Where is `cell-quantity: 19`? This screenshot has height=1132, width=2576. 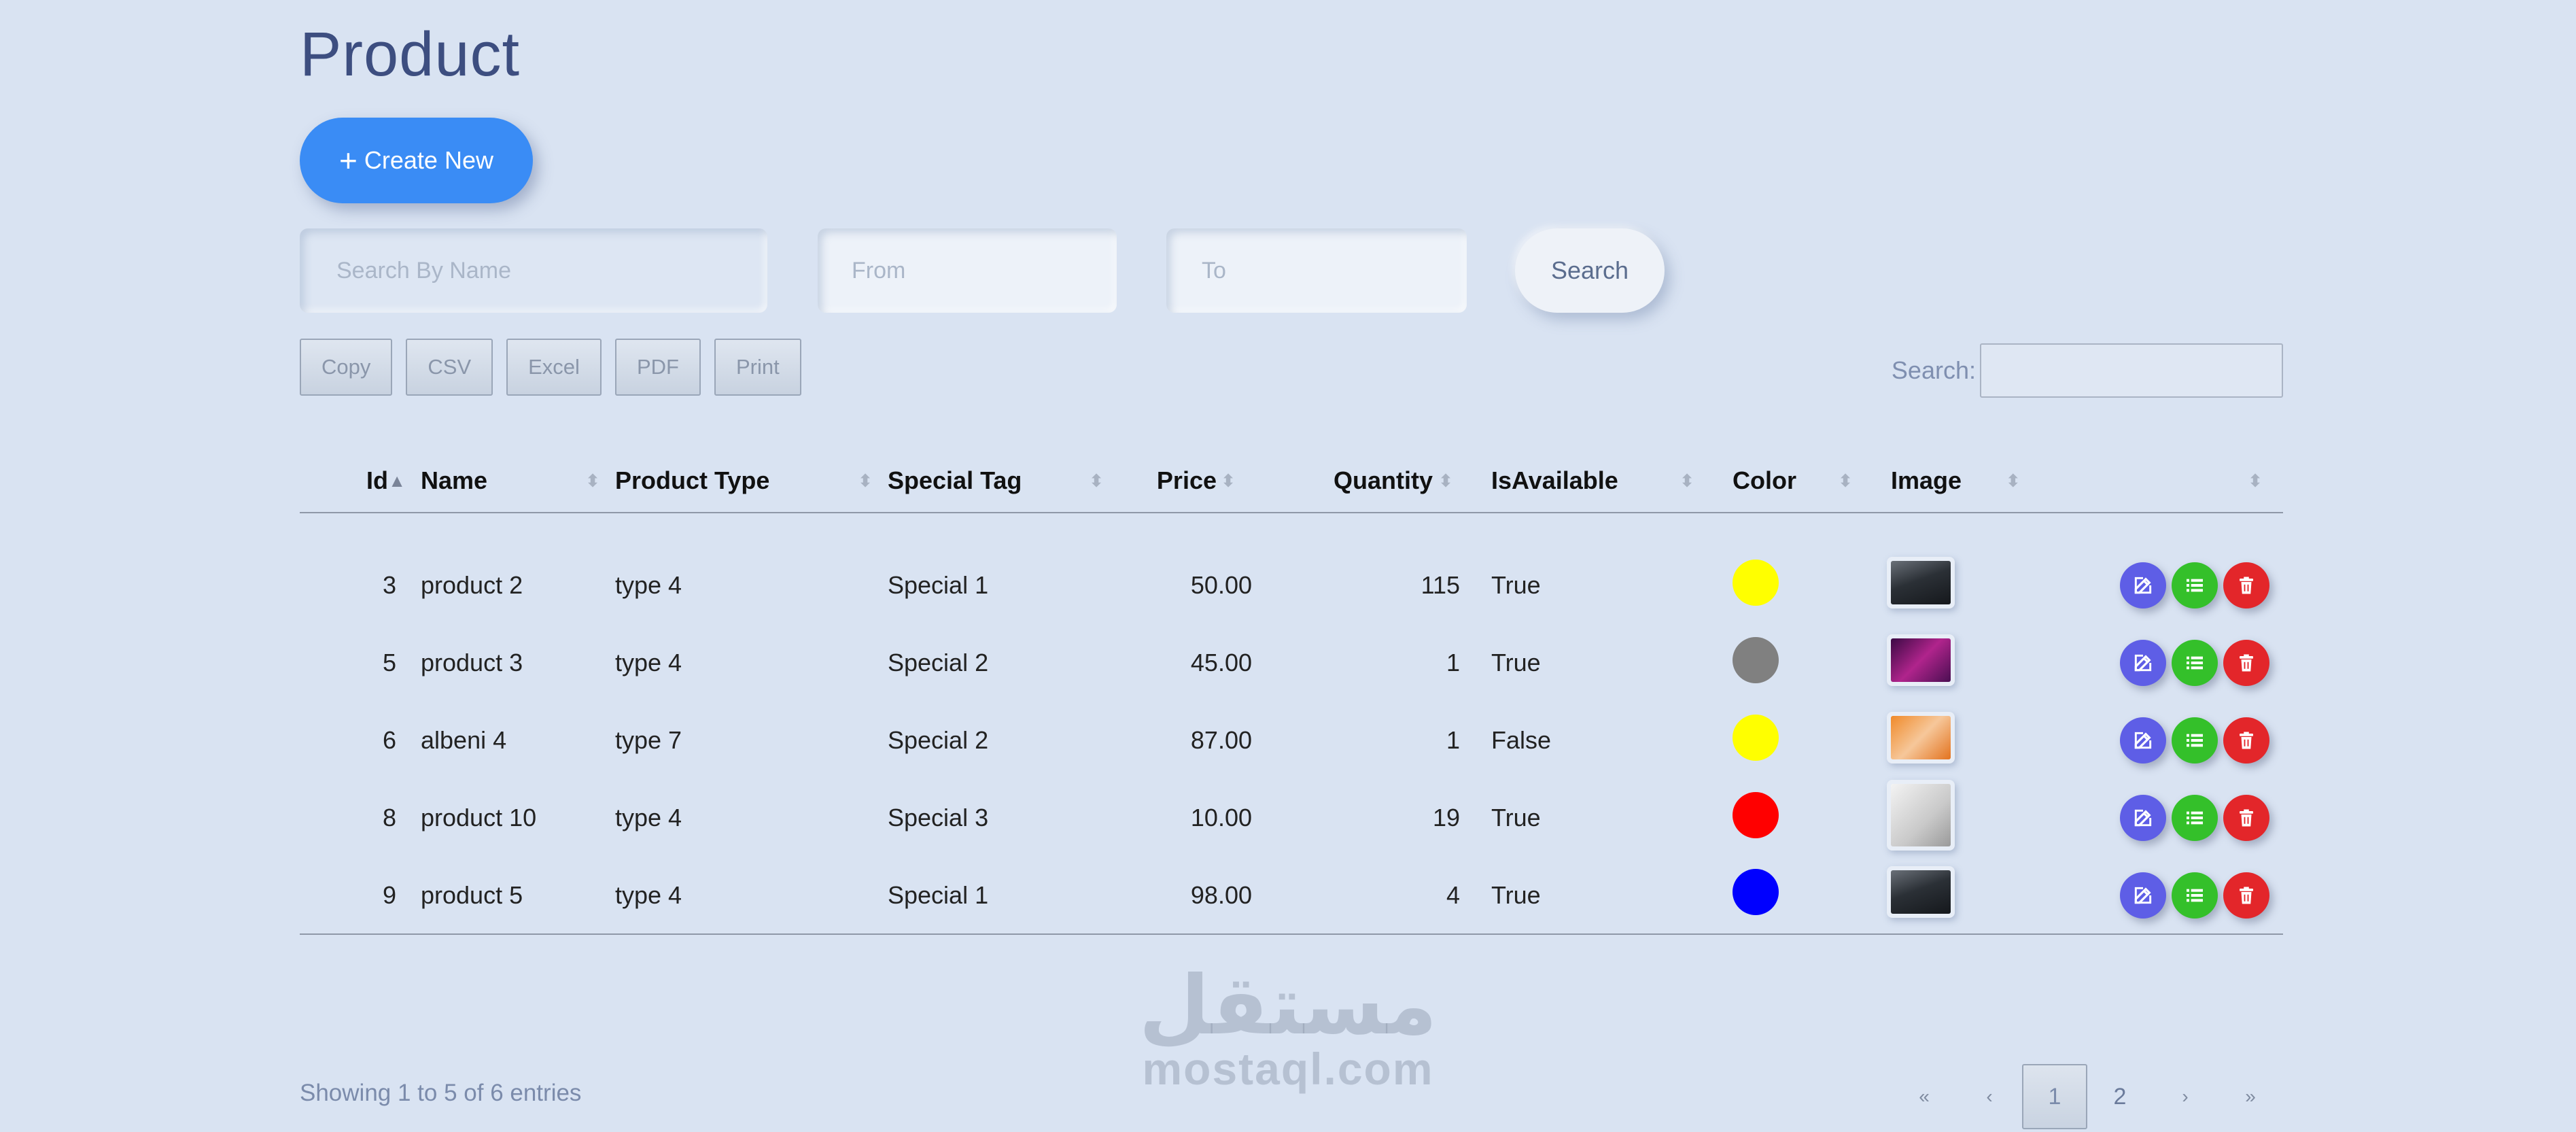
cell-quantity: 19 is located at coordinates (1446, 817).